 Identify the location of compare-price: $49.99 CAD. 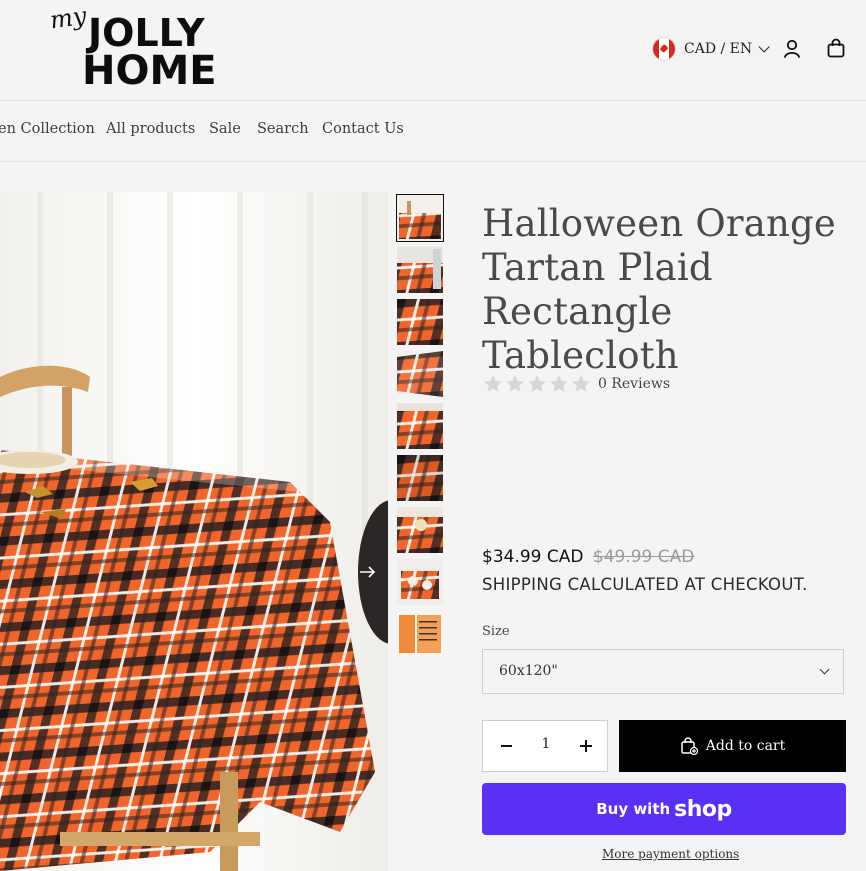
(643, 557).